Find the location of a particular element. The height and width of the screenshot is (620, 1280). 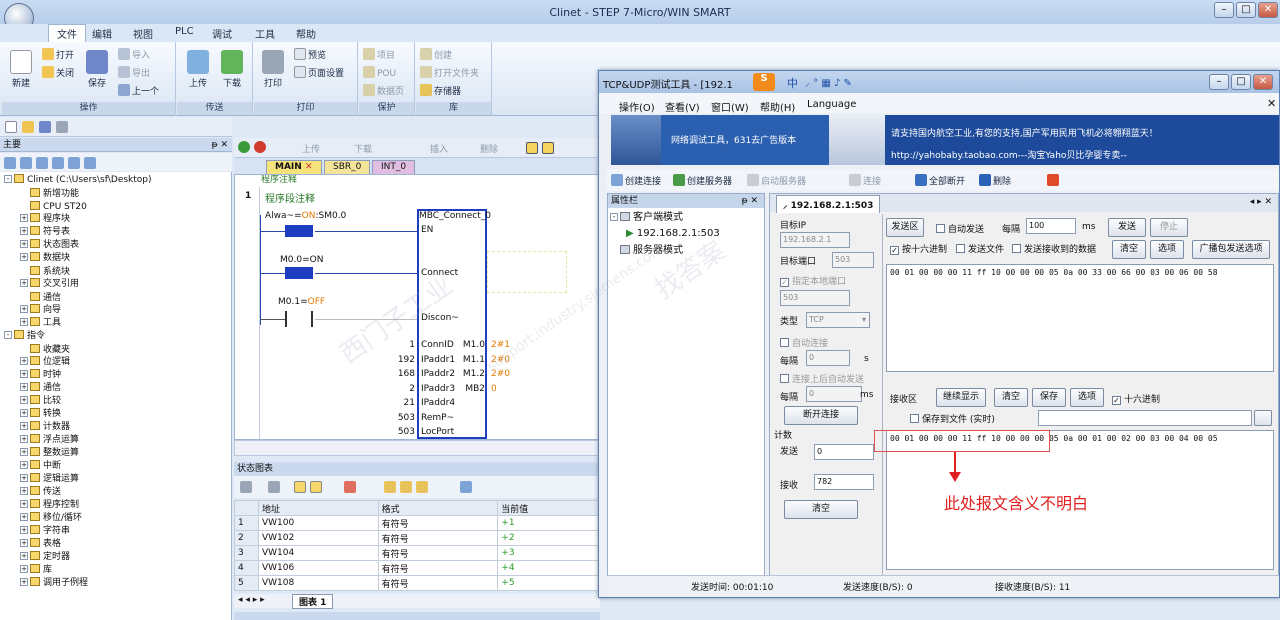

menu-plc: PLC is located at coordinates (184, 31).